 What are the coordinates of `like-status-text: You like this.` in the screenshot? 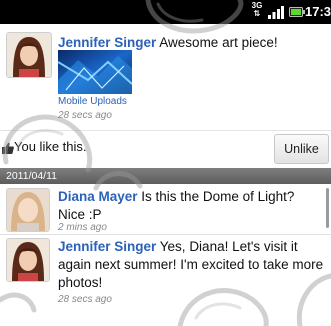 It's located at (50, 146).